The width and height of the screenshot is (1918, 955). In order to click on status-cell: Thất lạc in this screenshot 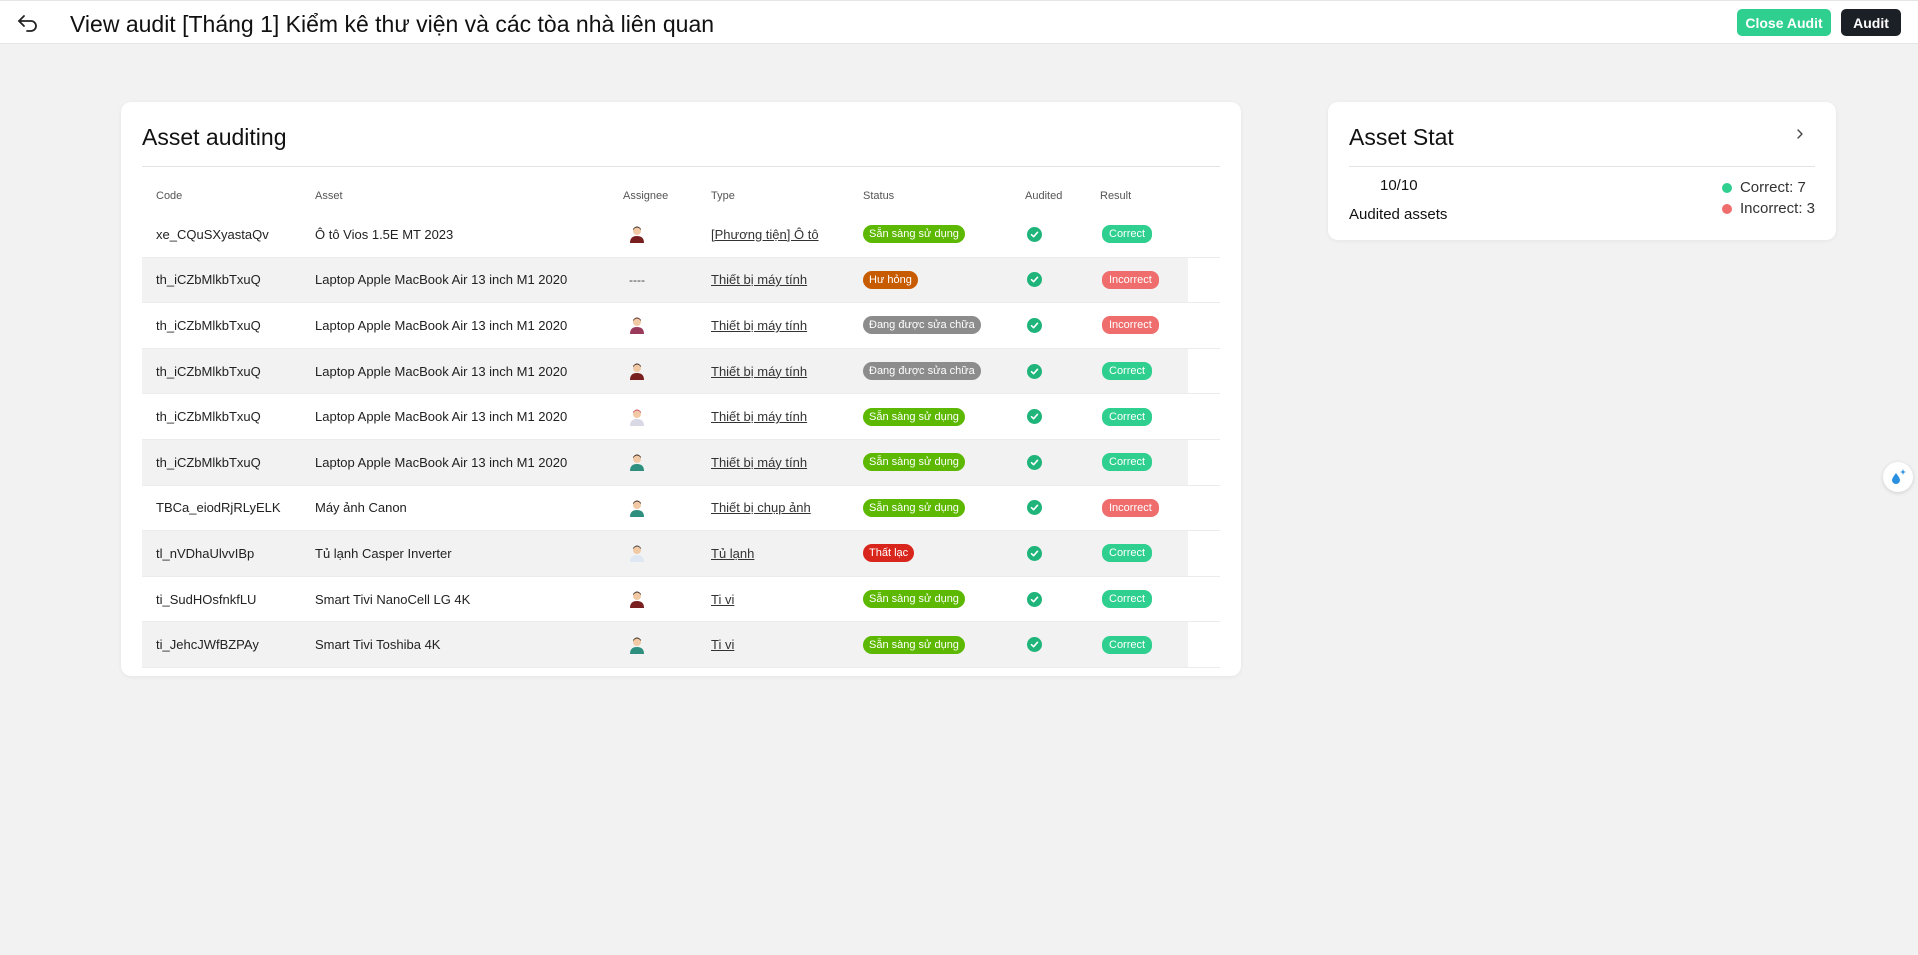, I will do `click(889, 553)`.